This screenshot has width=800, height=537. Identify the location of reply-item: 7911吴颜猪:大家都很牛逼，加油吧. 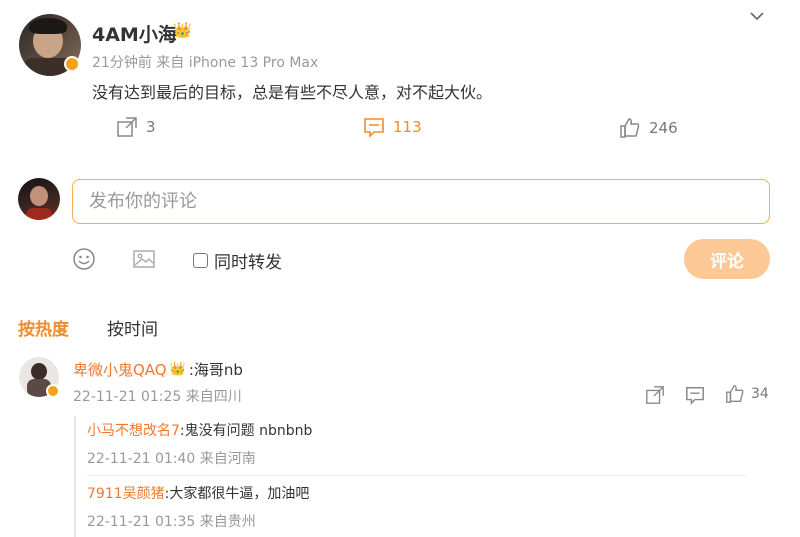
(198, 493).